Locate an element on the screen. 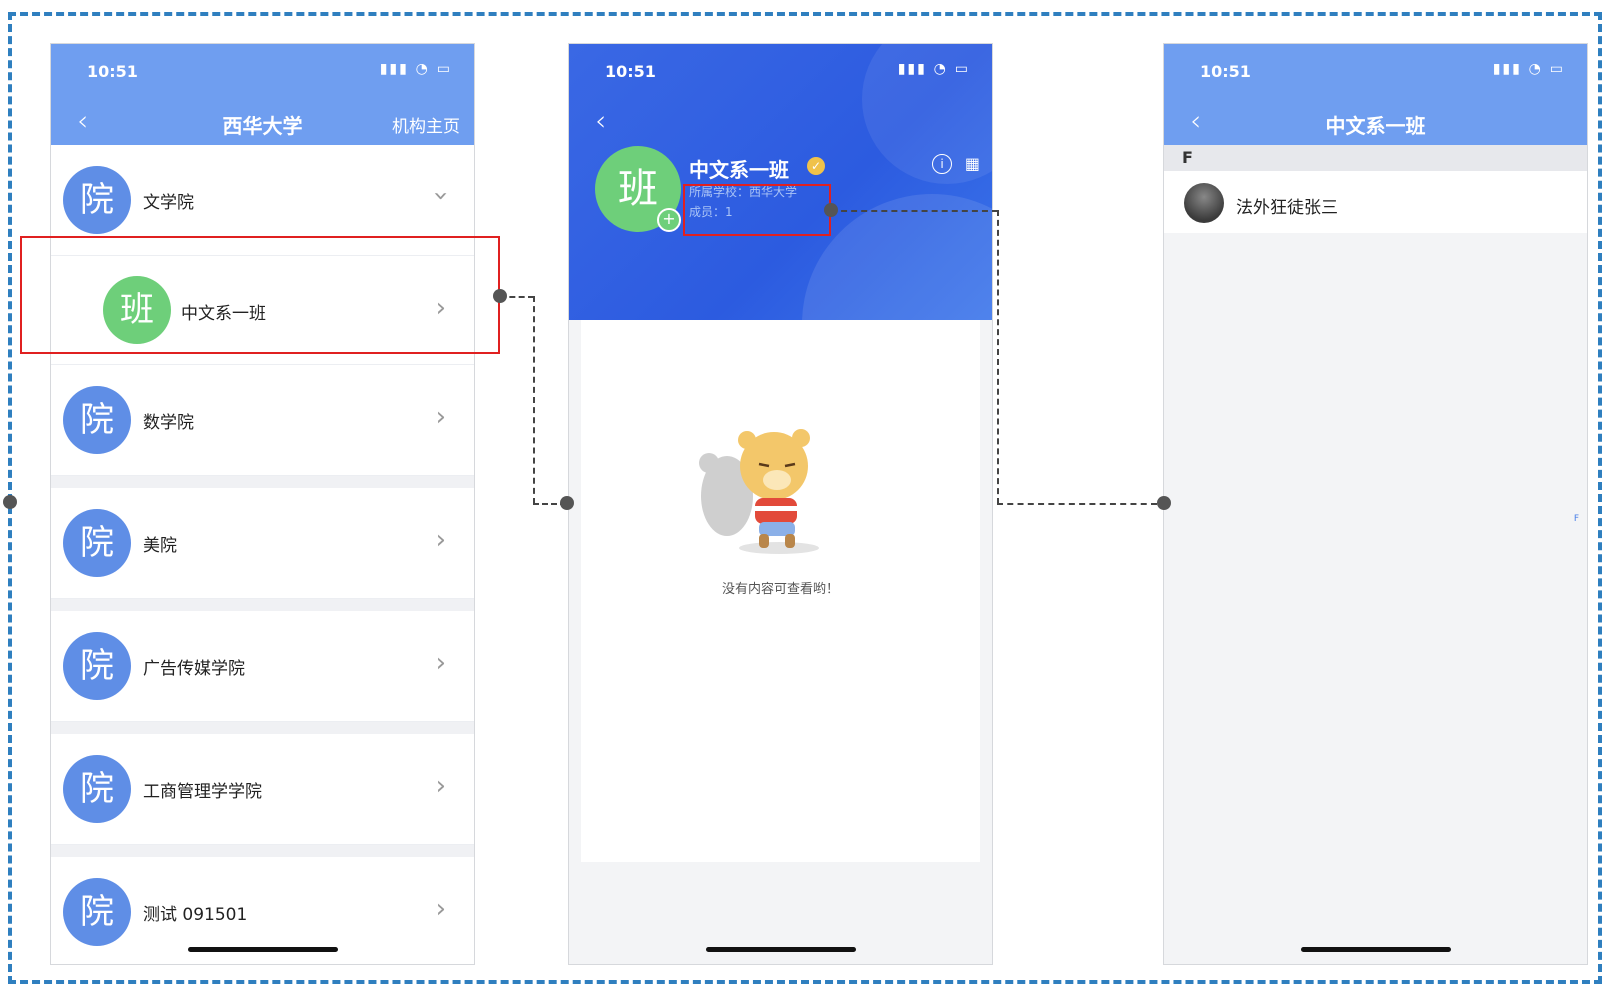 The height and width of the screenshot is (989, 1611). nav-bar: ‹ 西华大学 机构主页 is located at coordinates (262, 121).